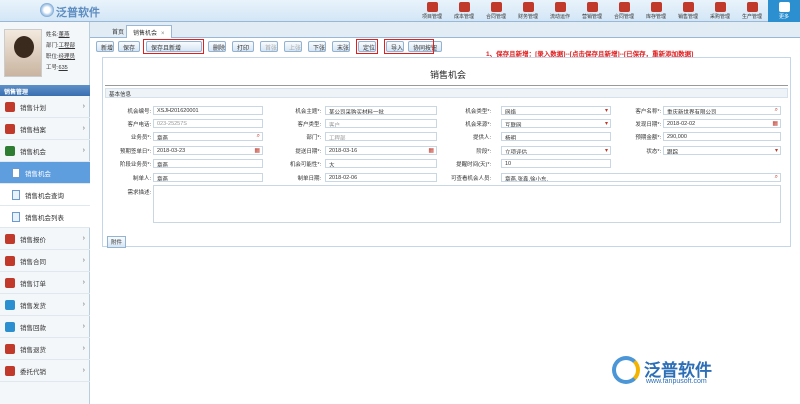 This screenshot has width=800, height=404. I want to click on attach-button: 附件, so click(117, 242).